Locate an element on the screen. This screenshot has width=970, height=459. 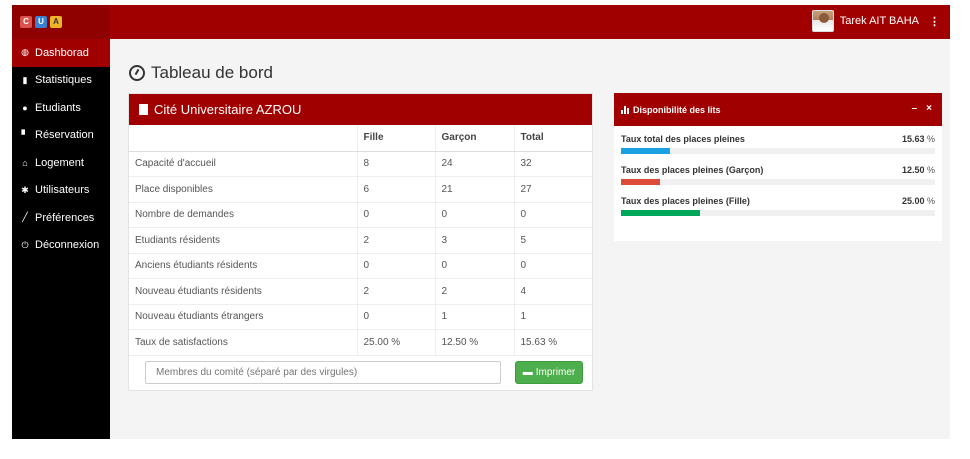
page-title: Tableau de bord is located at coordinates (201, 73).